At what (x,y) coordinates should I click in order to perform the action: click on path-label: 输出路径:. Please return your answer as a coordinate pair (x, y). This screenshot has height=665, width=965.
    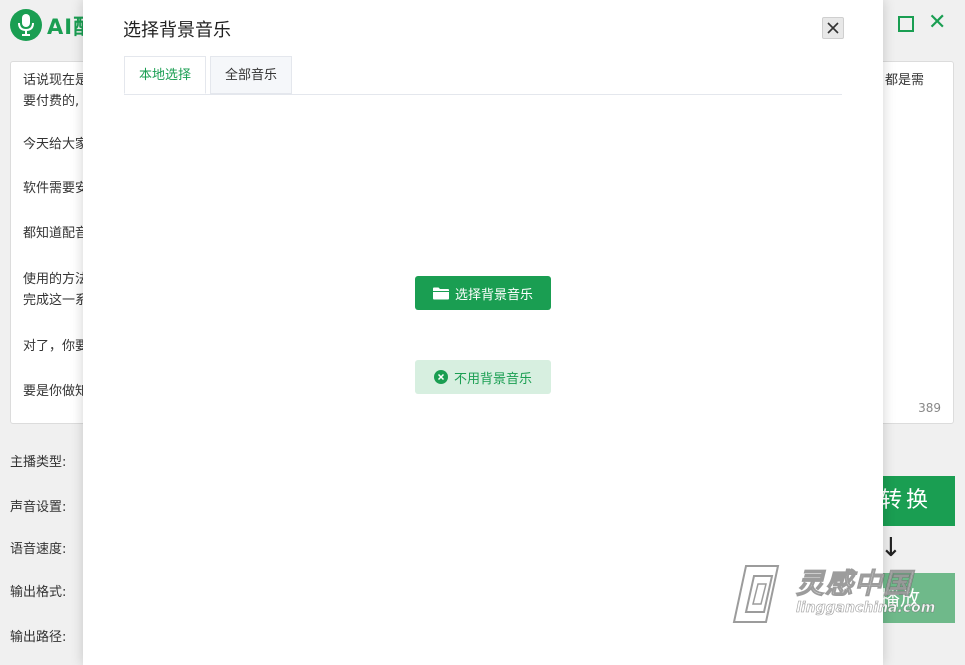
    Looking at the image, I should click on (38, 637).